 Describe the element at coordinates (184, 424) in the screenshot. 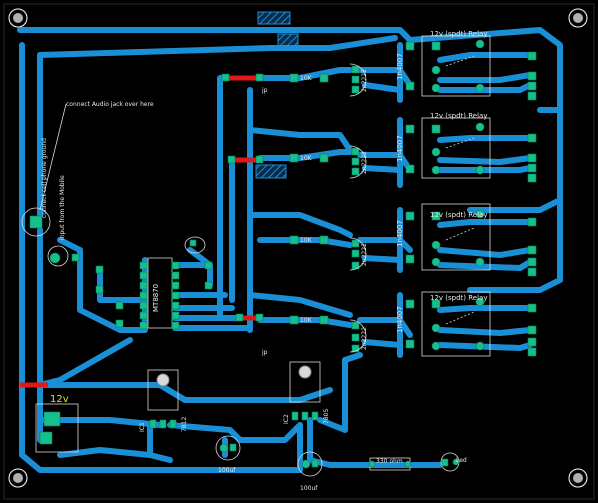

I see `reg-1-part: 7812` at that location.